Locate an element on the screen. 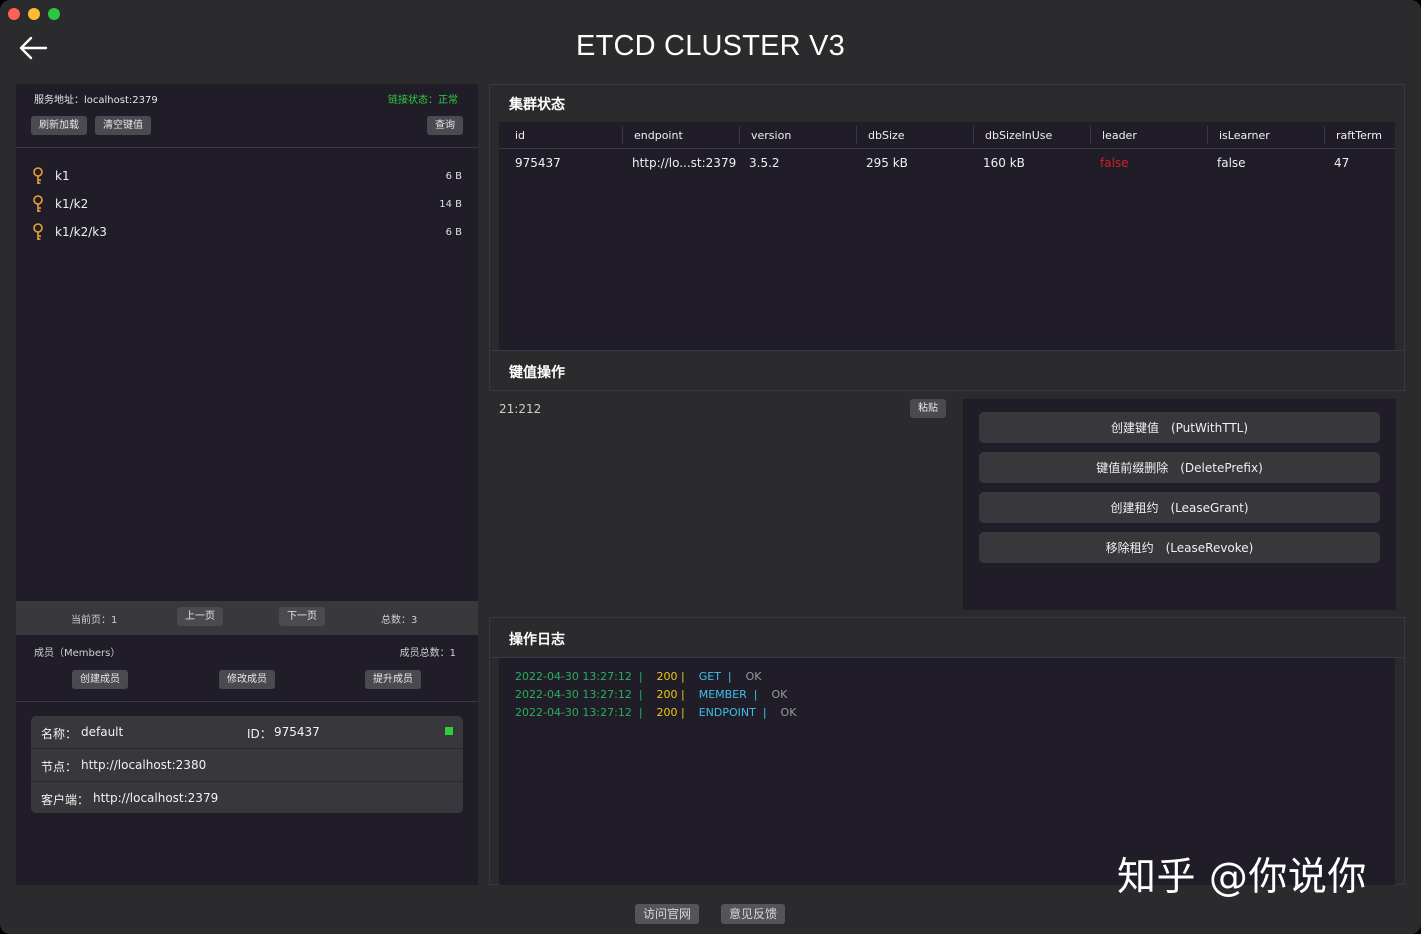 This screenshot has width=1421, height=934. leader-cell: false is located at coordinates (1114, 163).